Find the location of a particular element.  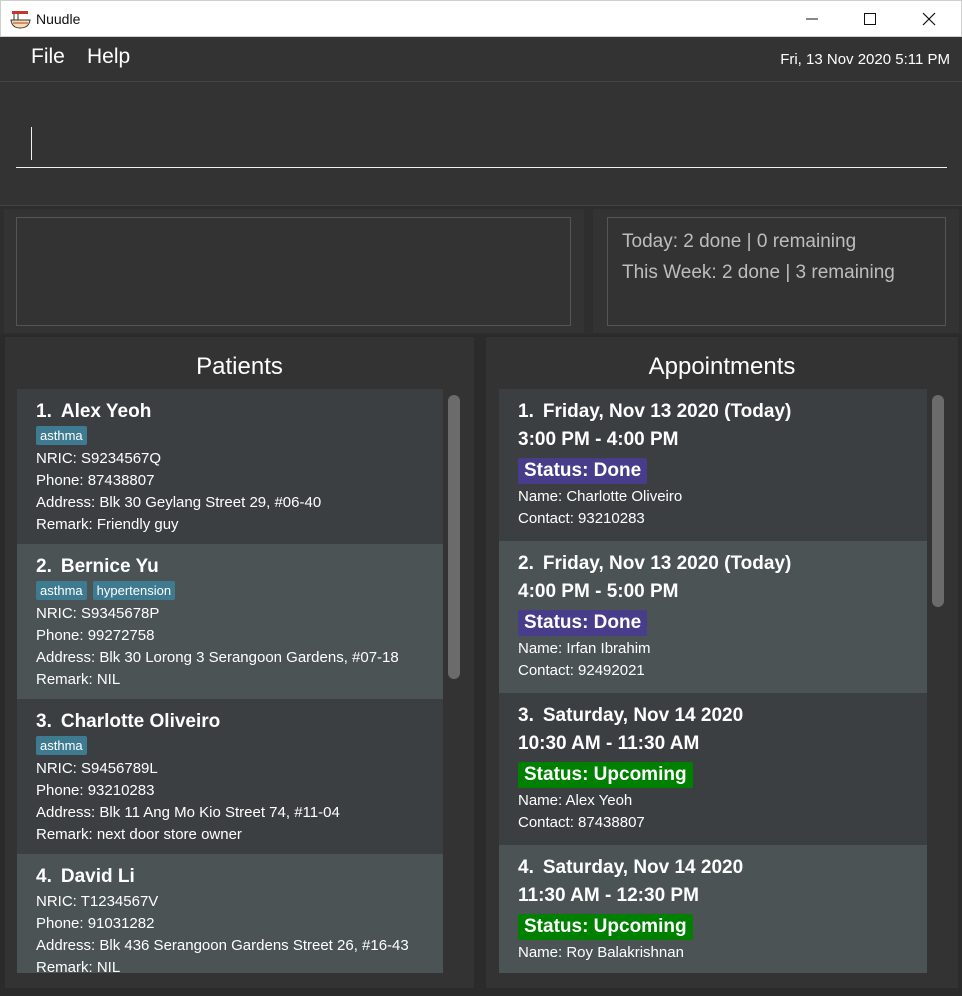

appointment-index: 4. is located at coordinates (526, 867).